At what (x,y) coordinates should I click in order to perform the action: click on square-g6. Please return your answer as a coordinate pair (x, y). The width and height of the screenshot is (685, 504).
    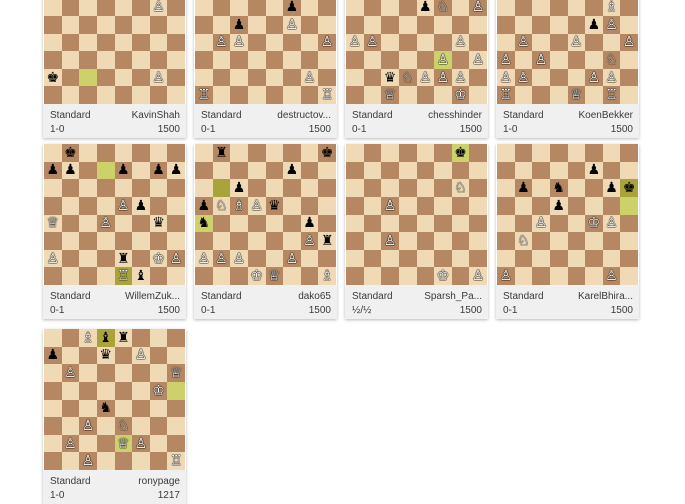
    Looking at the image, I should click on (158, 188).